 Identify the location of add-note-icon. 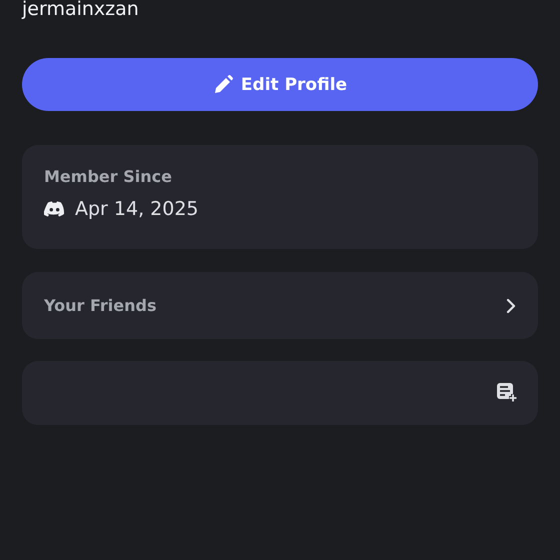
(507, 393).